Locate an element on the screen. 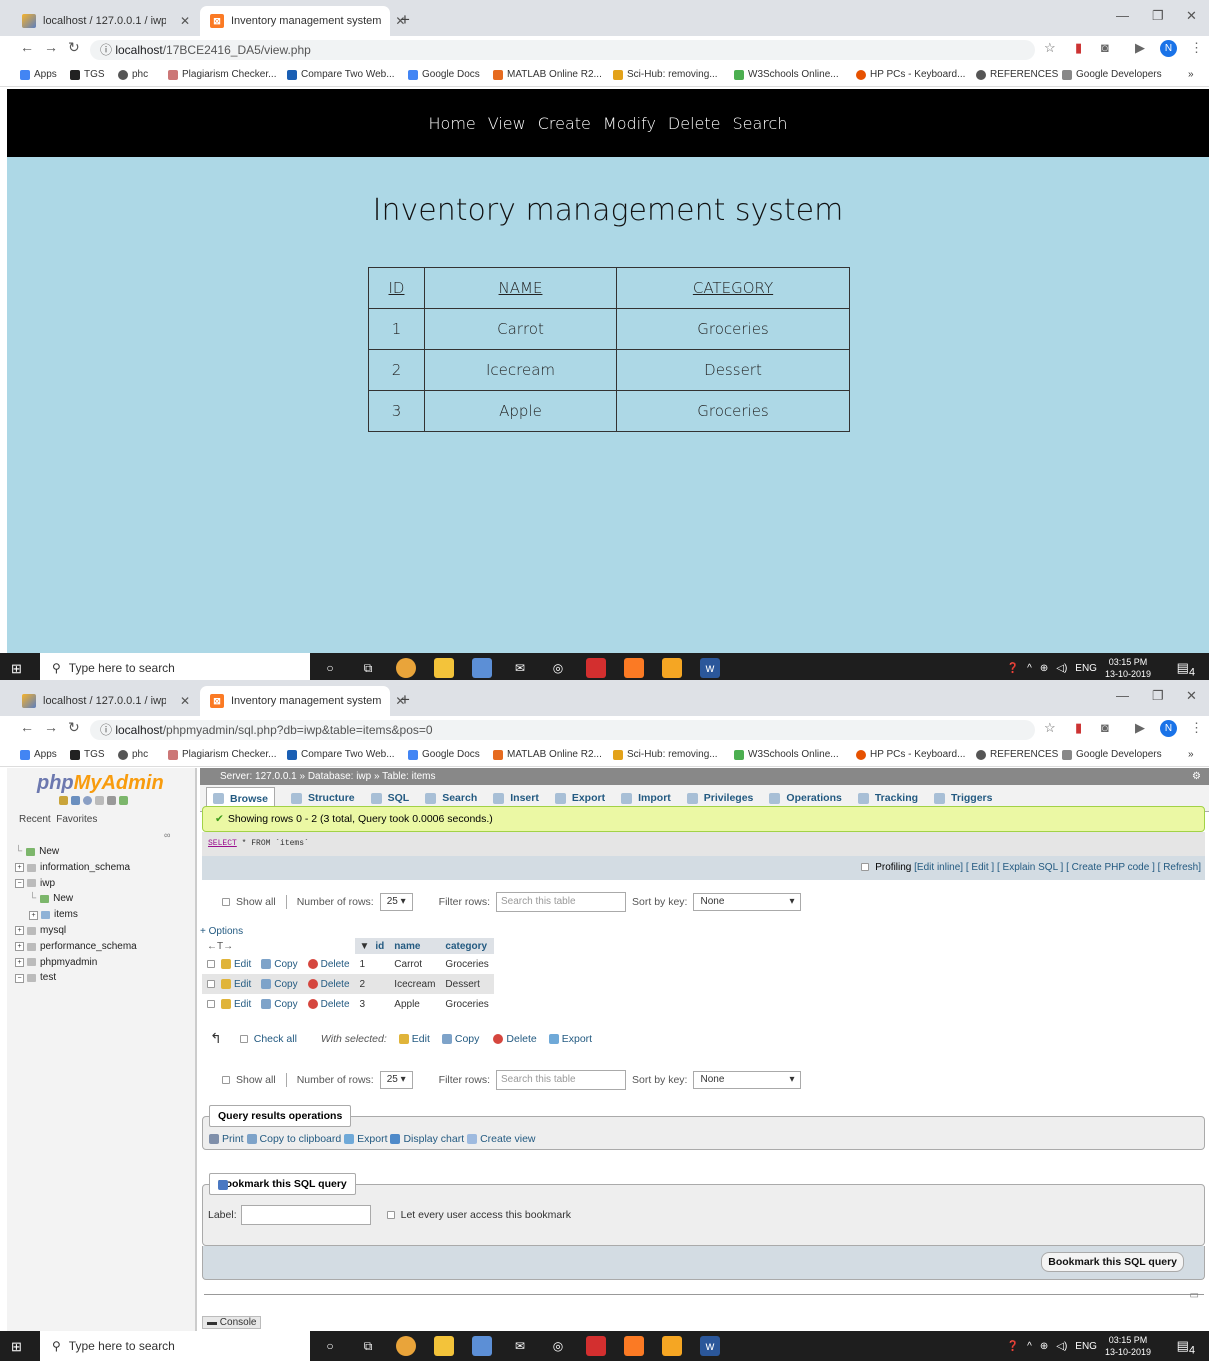  recent-tab: Recent is located at coordinates (35, 819).